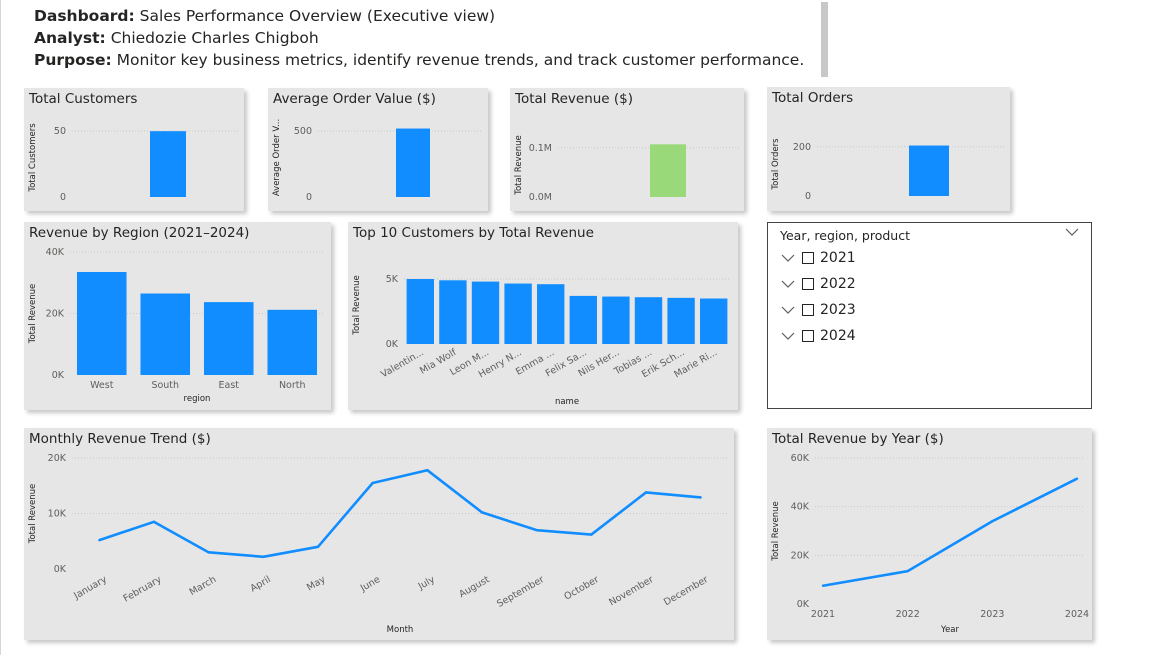  What do you see at coordinates (520, 592) in the screenshot?
I see `x-tick-label: September` at bounding box center [520, 592].